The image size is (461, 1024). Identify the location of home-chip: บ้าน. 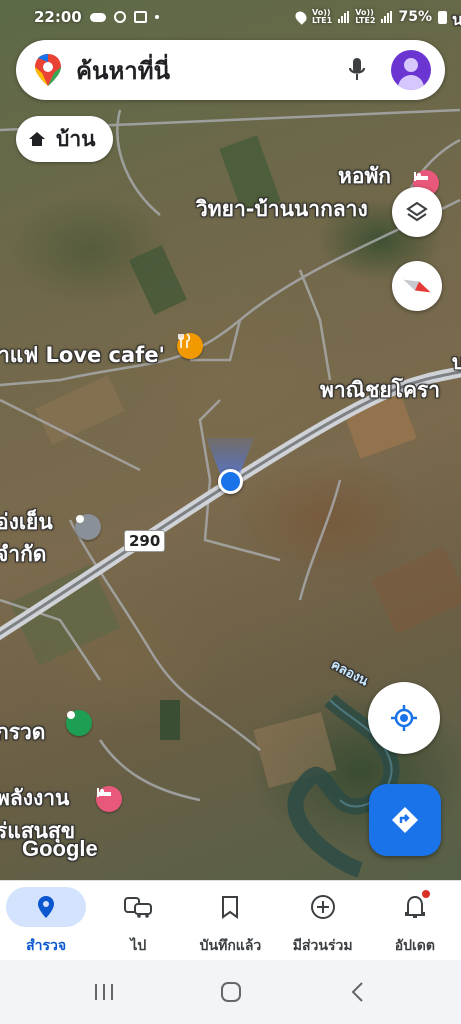
(65, 139).